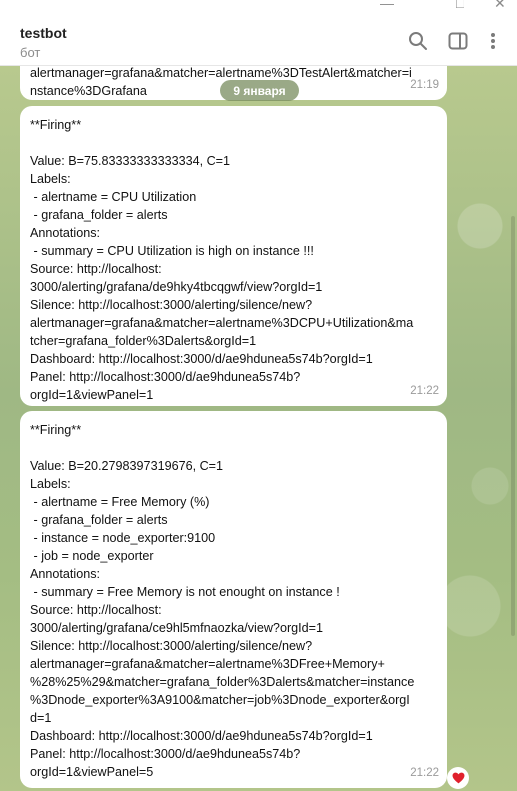 The width and height of the screenshot is (517, 791). Describe the element at coordinates (120, 502) in the screenshot. I see `message-line: - alertname = Free Memory (%)` at that location.